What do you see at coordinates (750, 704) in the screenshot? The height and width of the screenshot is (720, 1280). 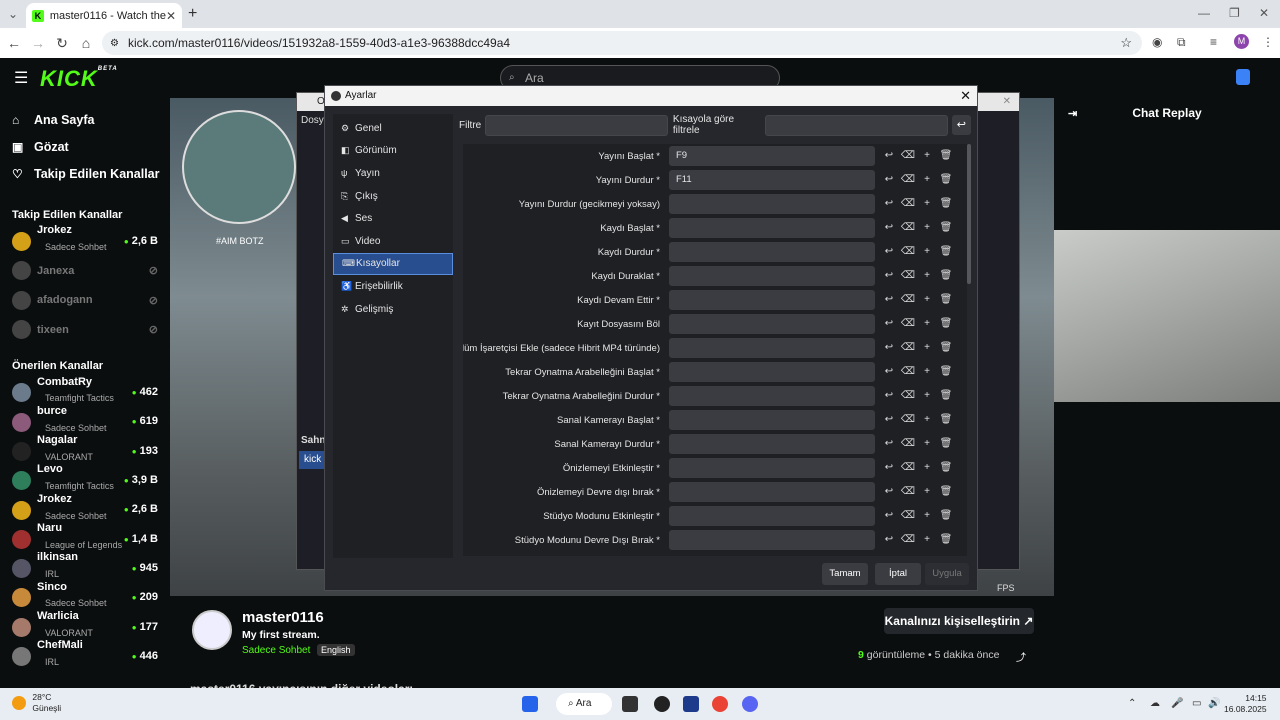 I see `discord-icon` at bounding box center [750, 704].